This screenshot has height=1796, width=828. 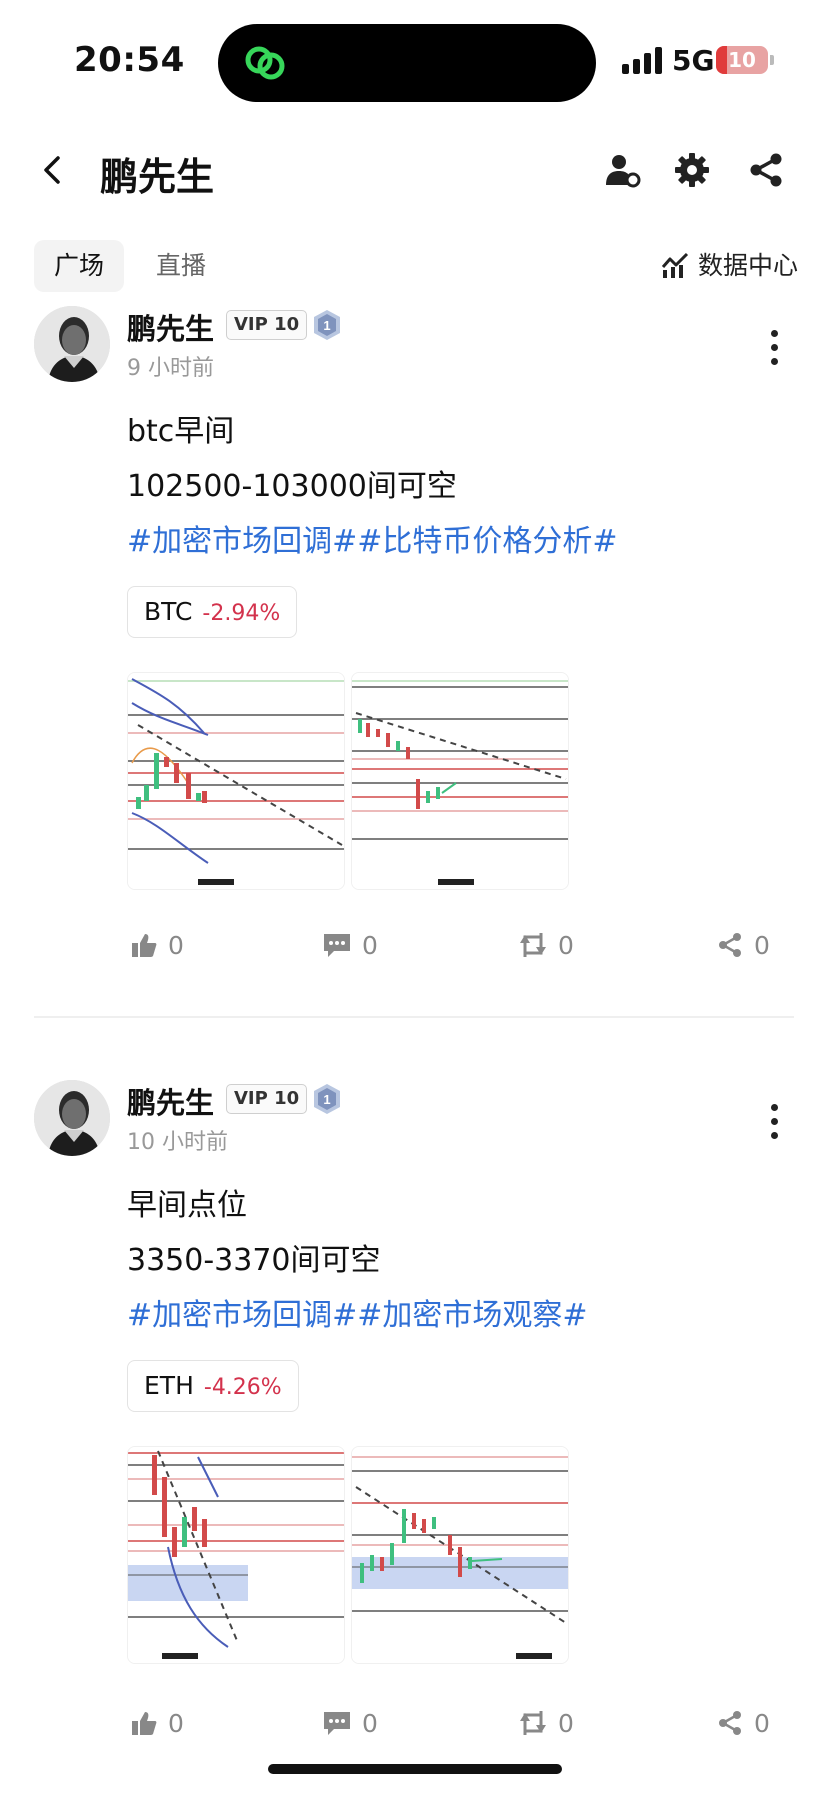 What do you see at coordinates (169, 1385) in the screenshot?
I see `ticker-symbol: ETH` at bounding box center [169, 1385].